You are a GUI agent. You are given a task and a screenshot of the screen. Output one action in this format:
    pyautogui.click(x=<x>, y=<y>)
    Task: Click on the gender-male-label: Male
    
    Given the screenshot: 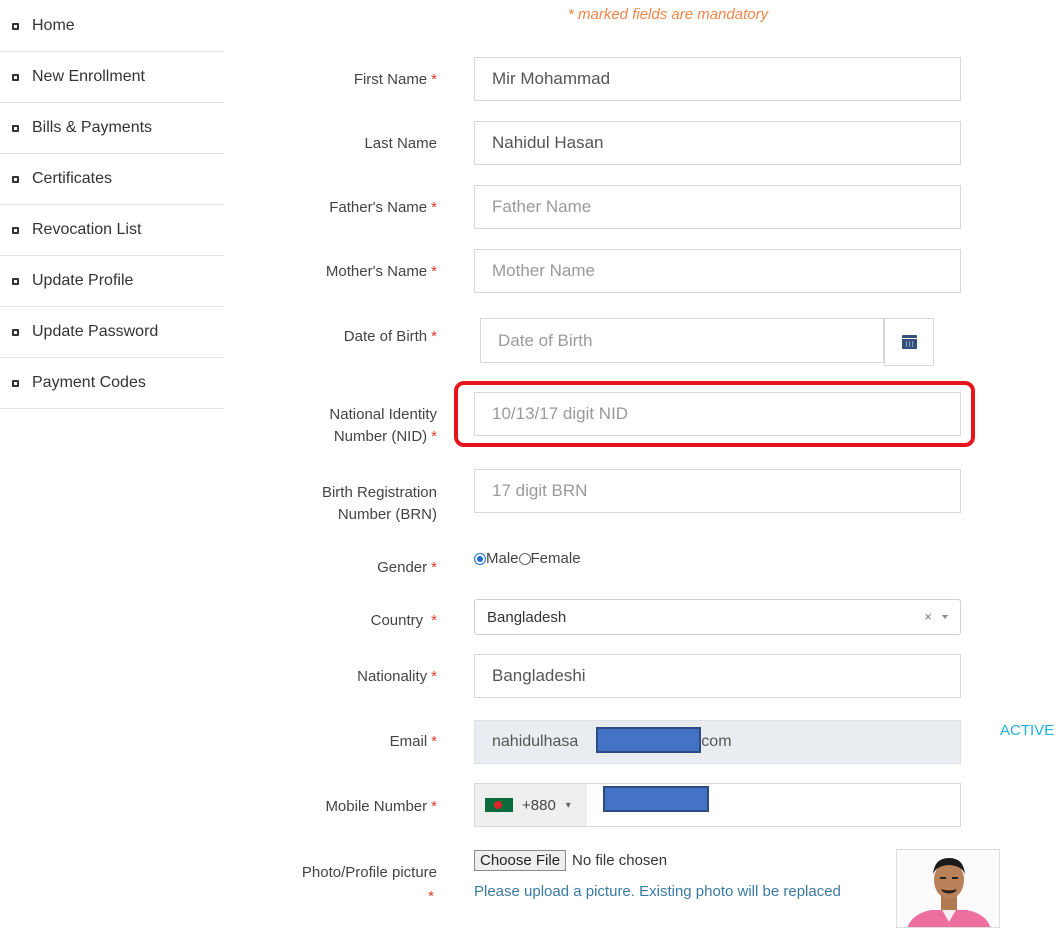 What is the action you would take?
    pyautogui.click(x=502, y=558)
    